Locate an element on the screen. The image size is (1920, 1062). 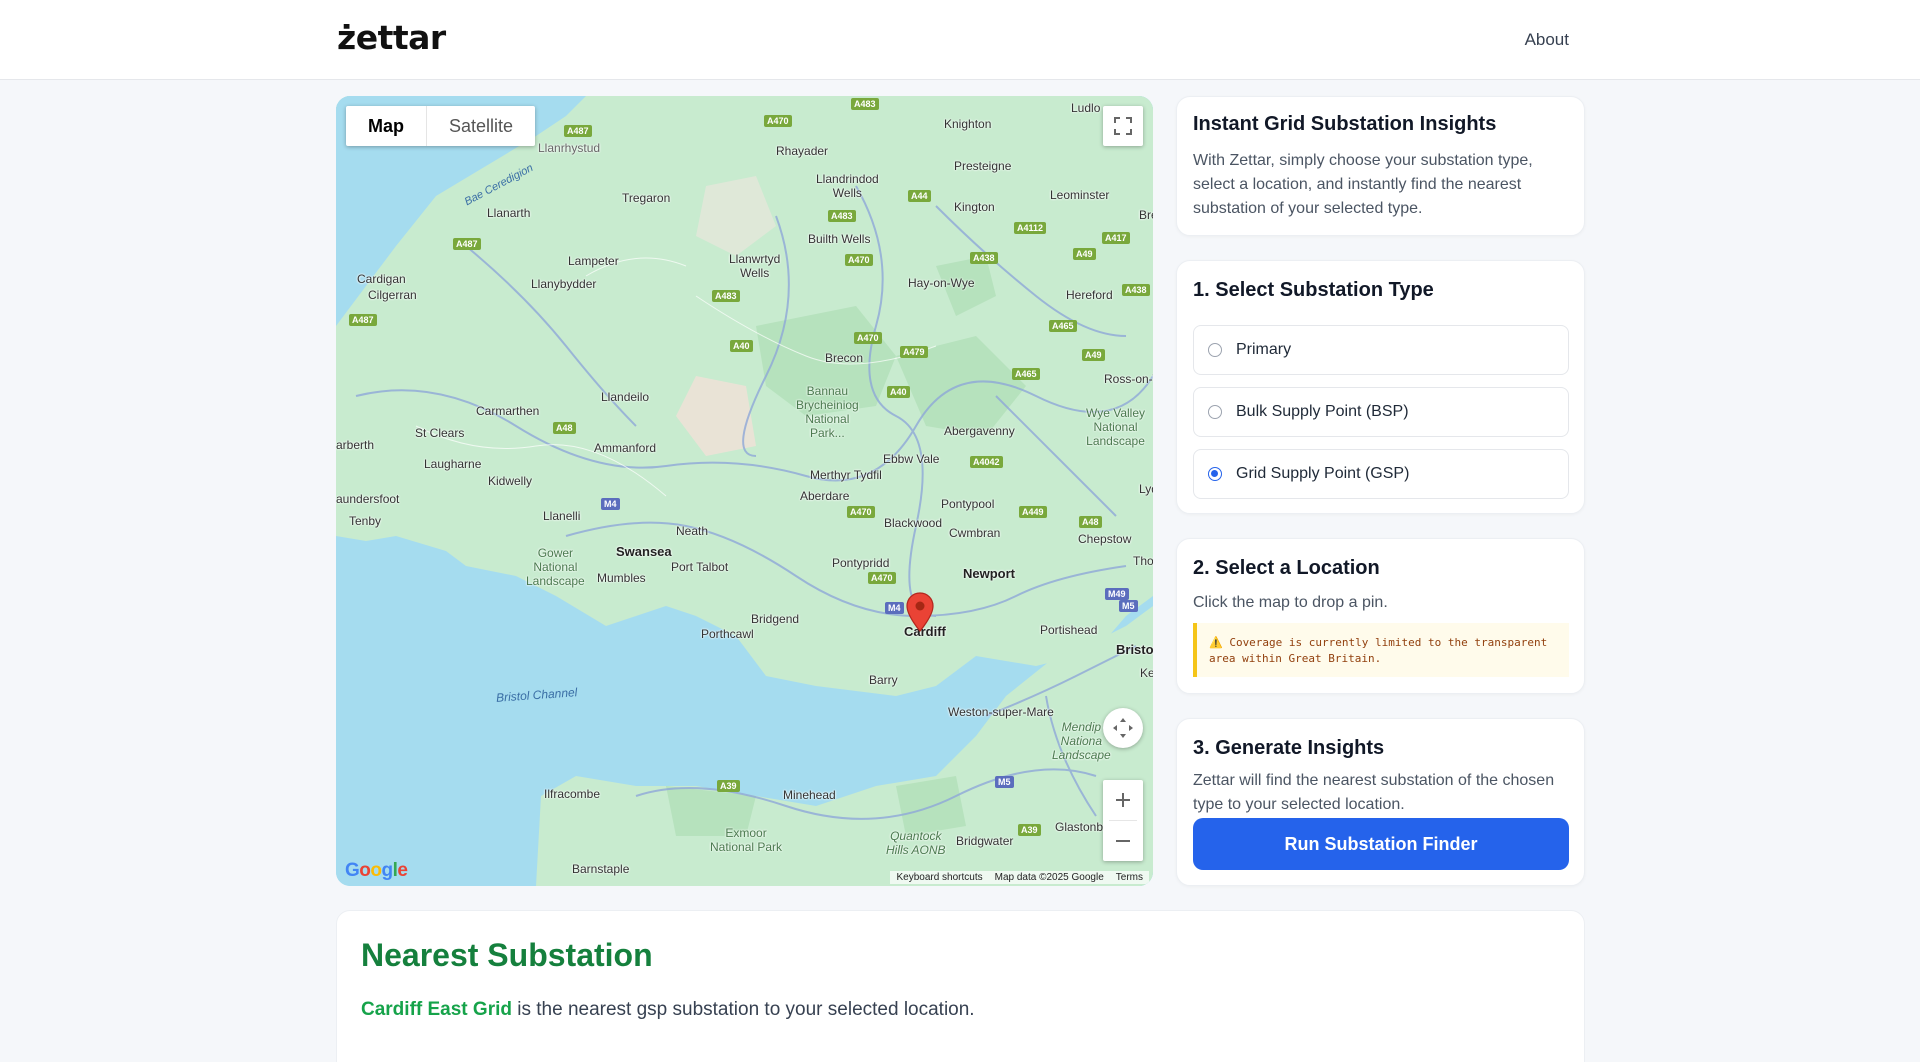
step1-title: 1. Select Substation Type is located at coordinates (1313, 290).